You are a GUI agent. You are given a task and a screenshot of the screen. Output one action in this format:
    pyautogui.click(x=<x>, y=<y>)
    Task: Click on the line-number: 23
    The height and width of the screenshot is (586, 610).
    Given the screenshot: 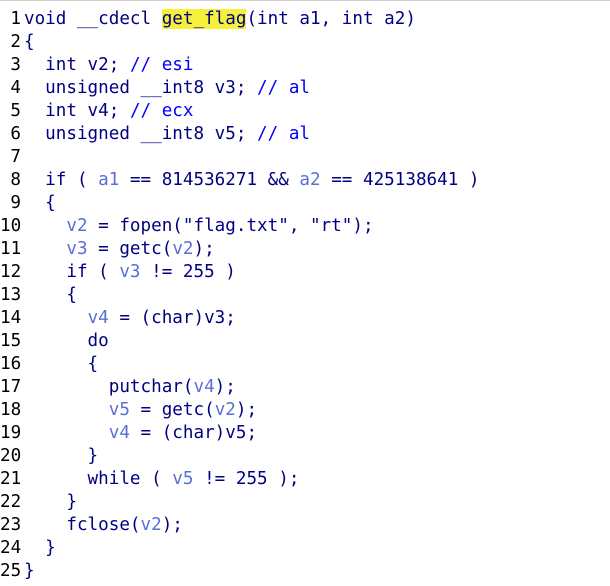 What is the action you would take?
    pyautogui.click(x=11, y=525)
    